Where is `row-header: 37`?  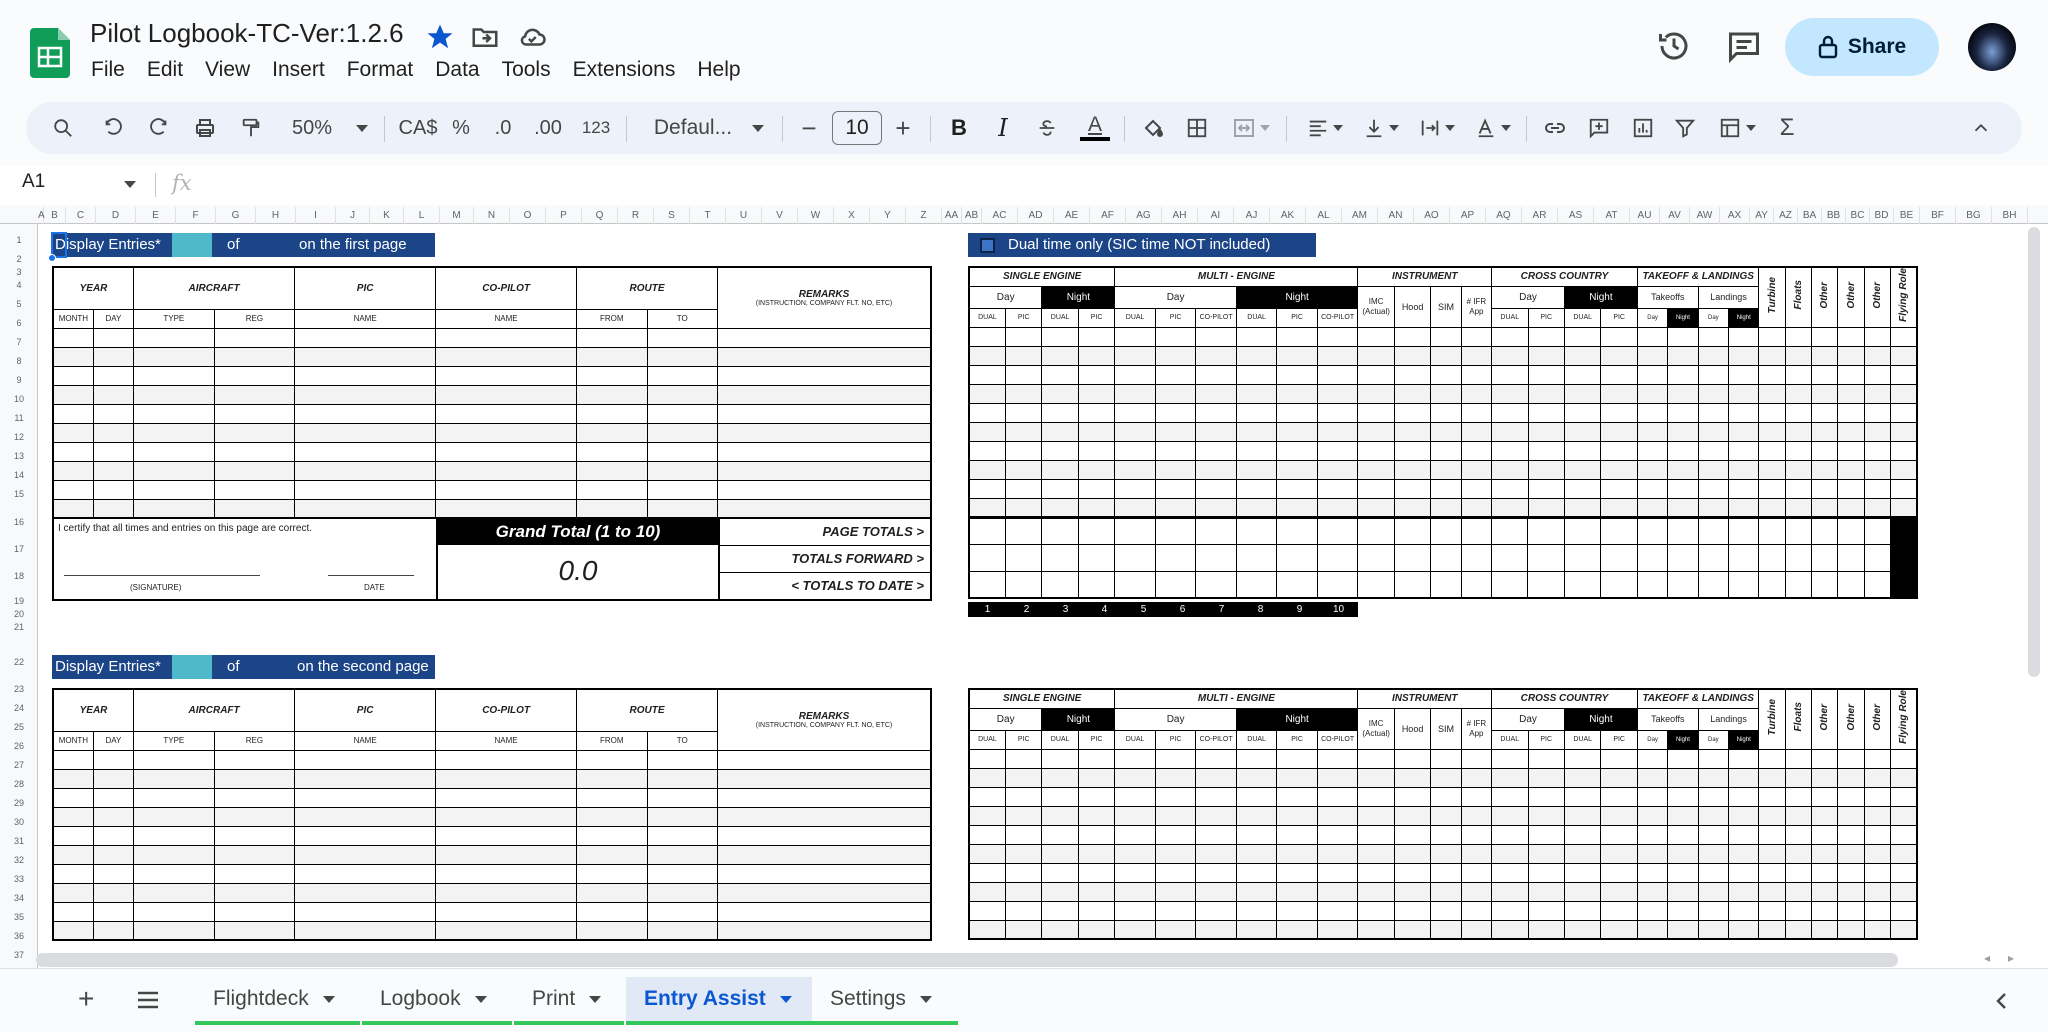
row-header: 37 is located at coordinates (19, 955).